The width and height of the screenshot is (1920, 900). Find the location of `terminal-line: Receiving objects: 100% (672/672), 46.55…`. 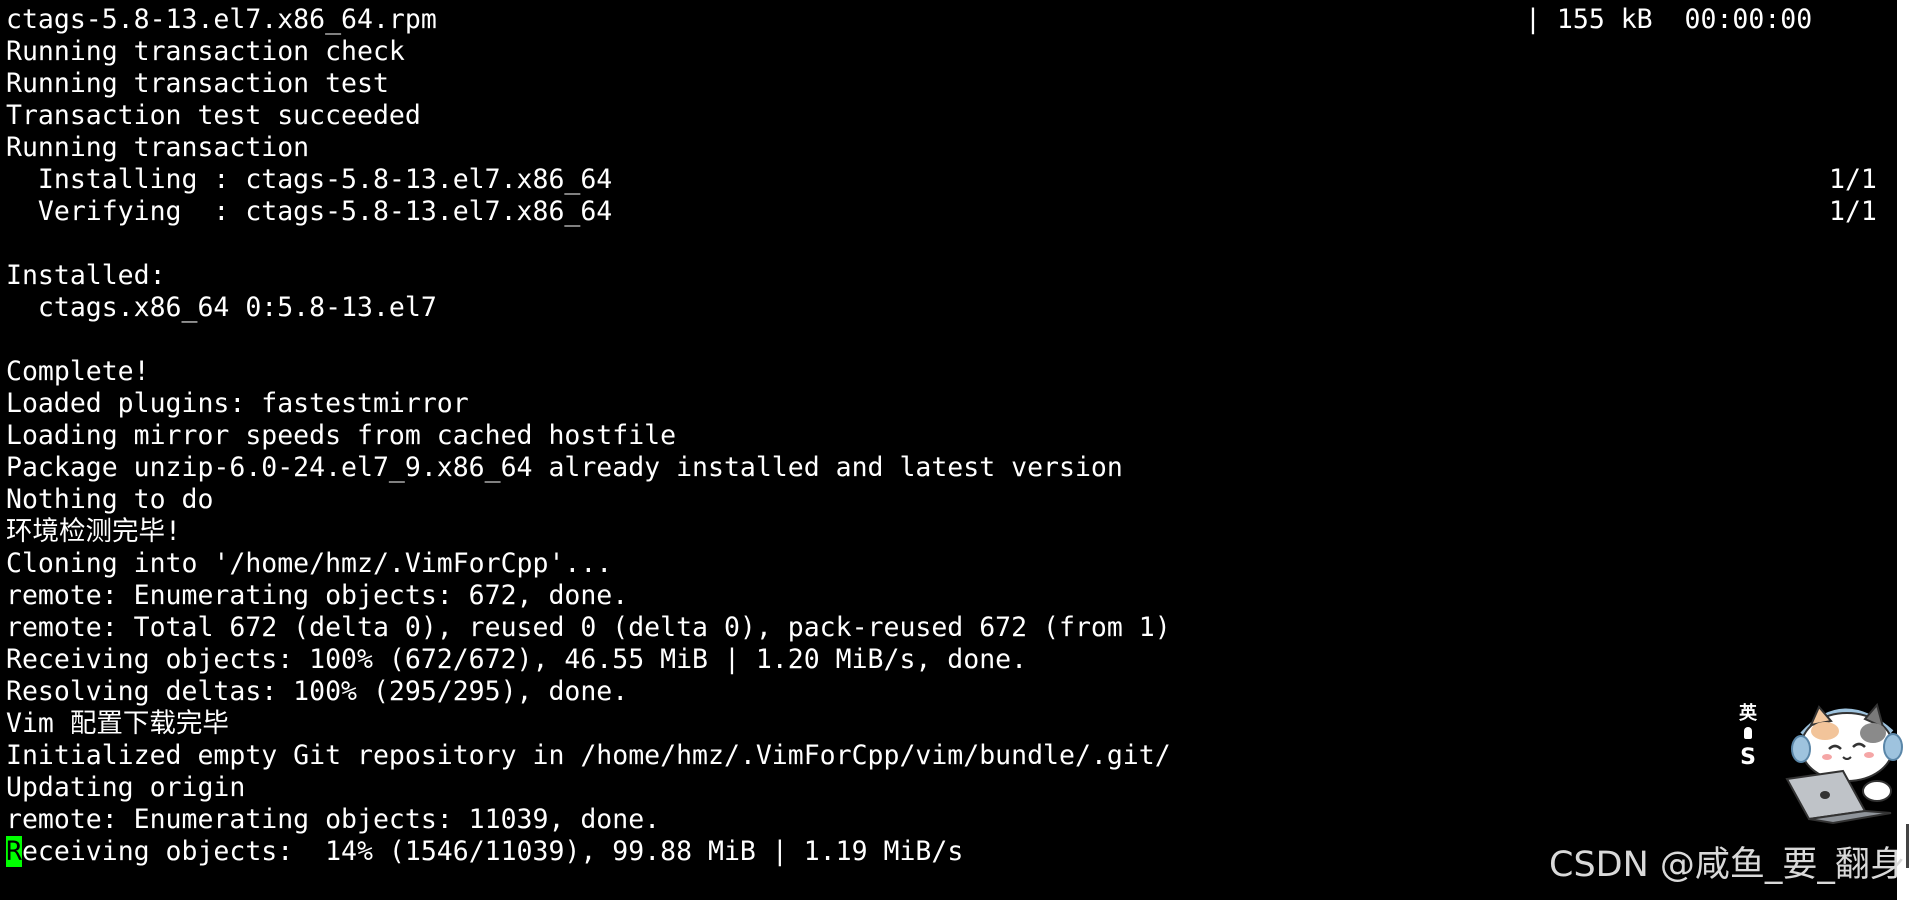

terminal-line: Receiving objects: 100% (672/672), 46.55… is located at coordinates (517, 659).